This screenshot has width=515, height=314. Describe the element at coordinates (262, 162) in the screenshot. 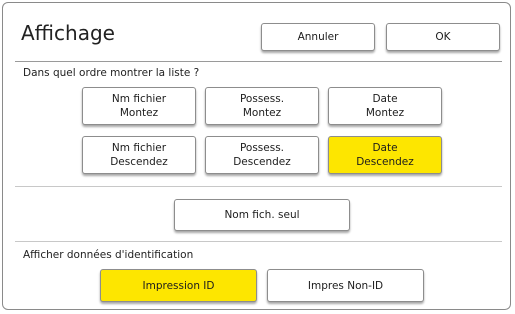

I see `sort-owner-desc-line2: Descendez` at that location.